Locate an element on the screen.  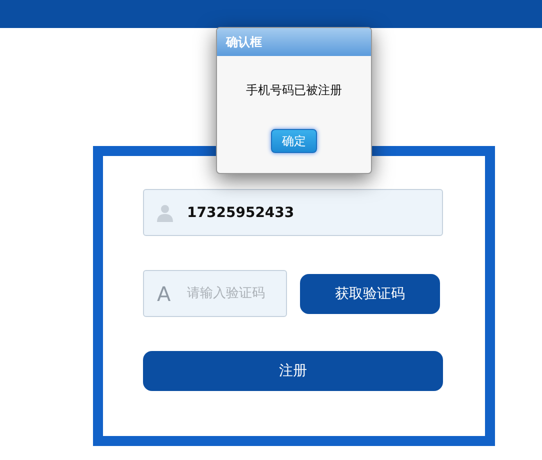
register-button: 注册 is located at coordinates (293, 371).